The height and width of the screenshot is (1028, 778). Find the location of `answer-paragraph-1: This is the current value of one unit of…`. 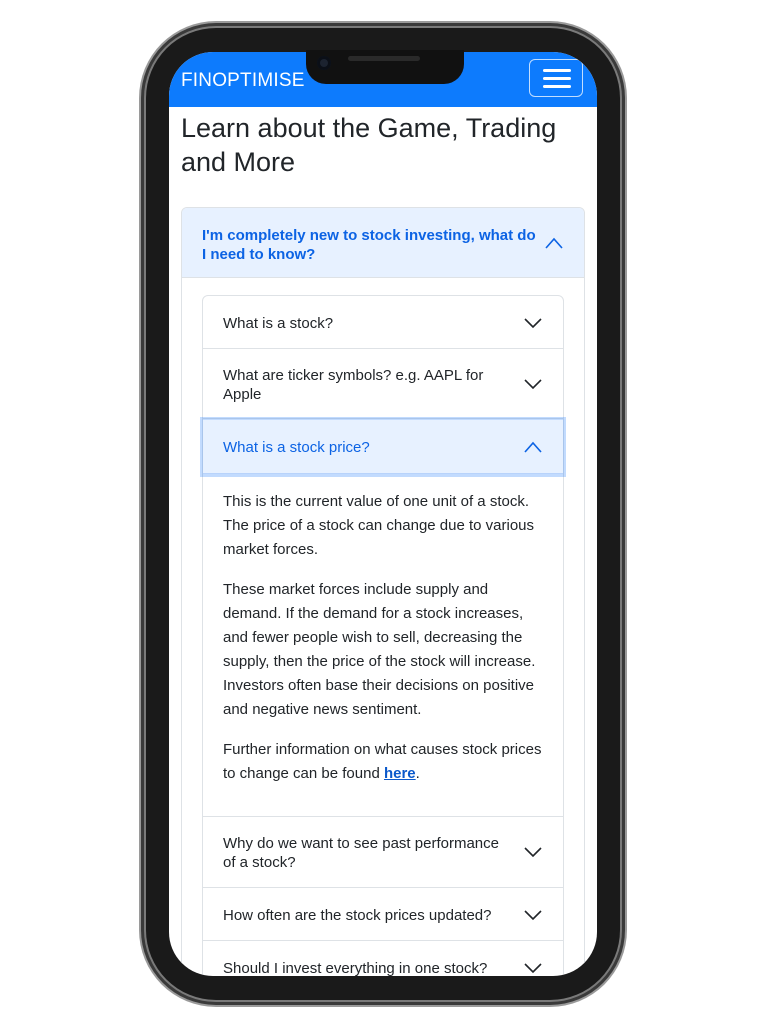

answer-paragraph-1: This is the current value of one unit of… is located at coordinates (379, 525).